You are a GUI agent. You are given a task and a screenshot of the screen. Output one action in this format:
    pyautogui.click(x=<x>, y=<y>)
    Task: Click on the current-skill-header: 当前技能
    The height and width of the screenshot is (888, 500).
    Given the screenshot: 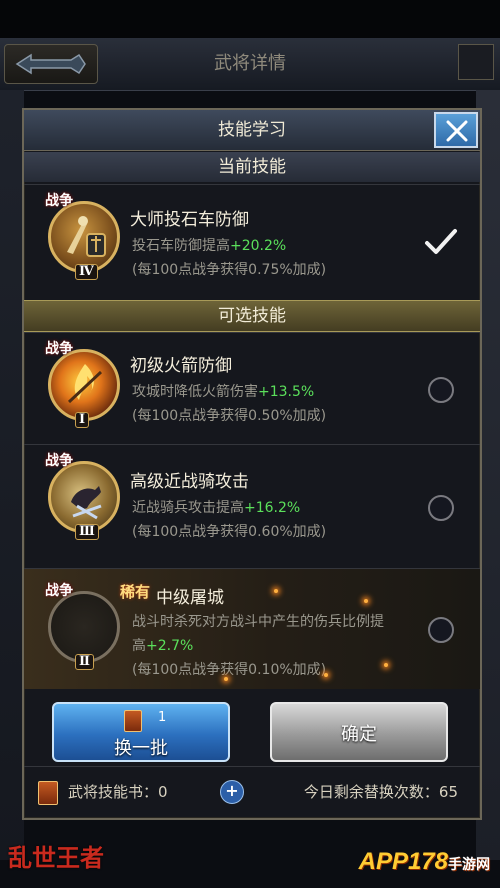 What is the action you would take?
    pyautogui.click(x=252, y=167)
    